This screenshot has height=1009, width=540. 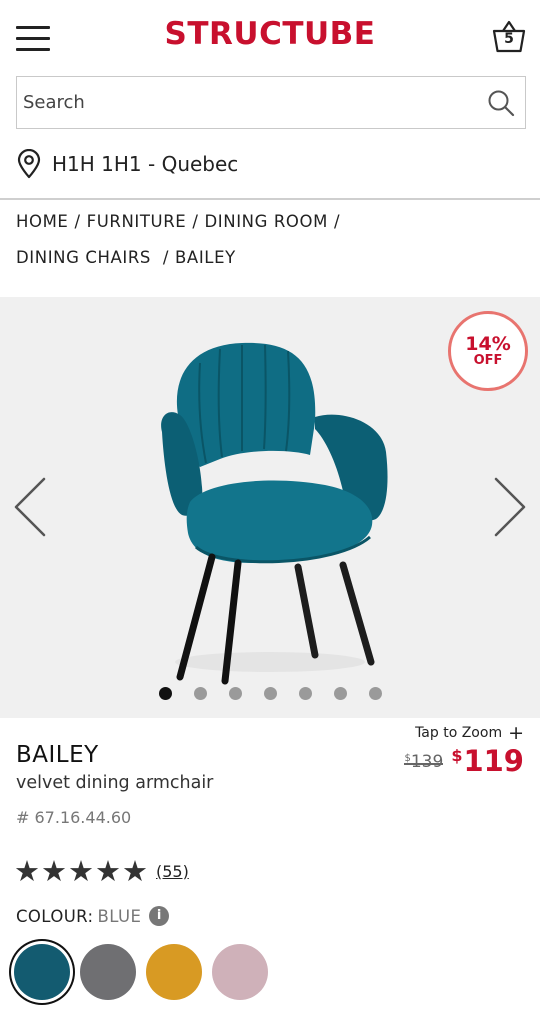 What do you see at coordinates (29, 164) in the screenshot?
I see `map-pin-icon` at bounding box center [29, 164].